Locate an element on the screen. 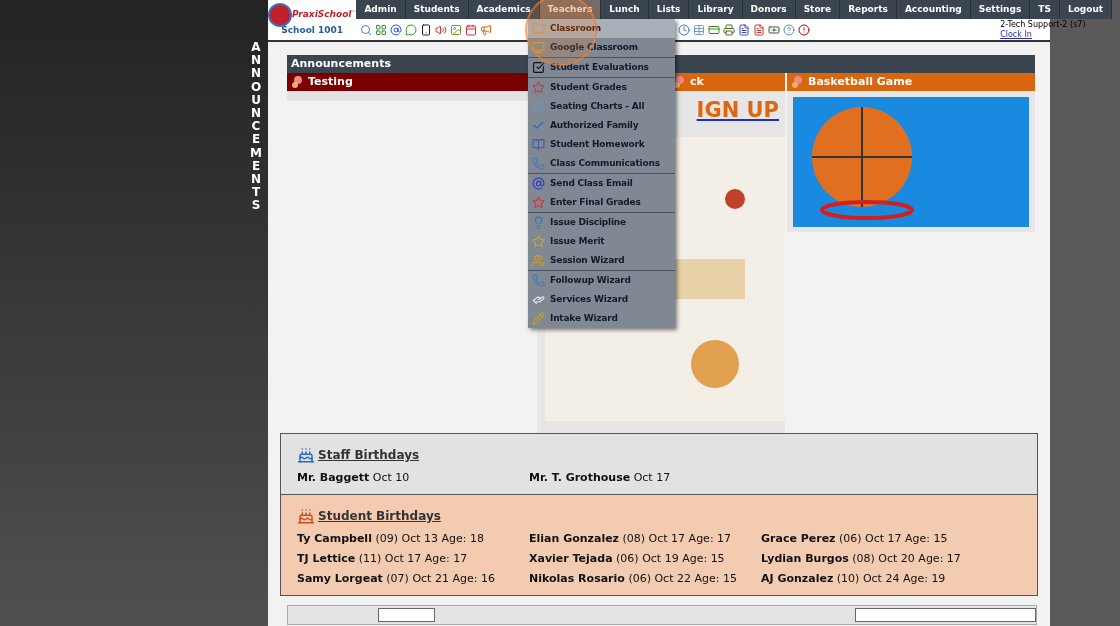  pencil-icon is located at coordinates (538, 318).